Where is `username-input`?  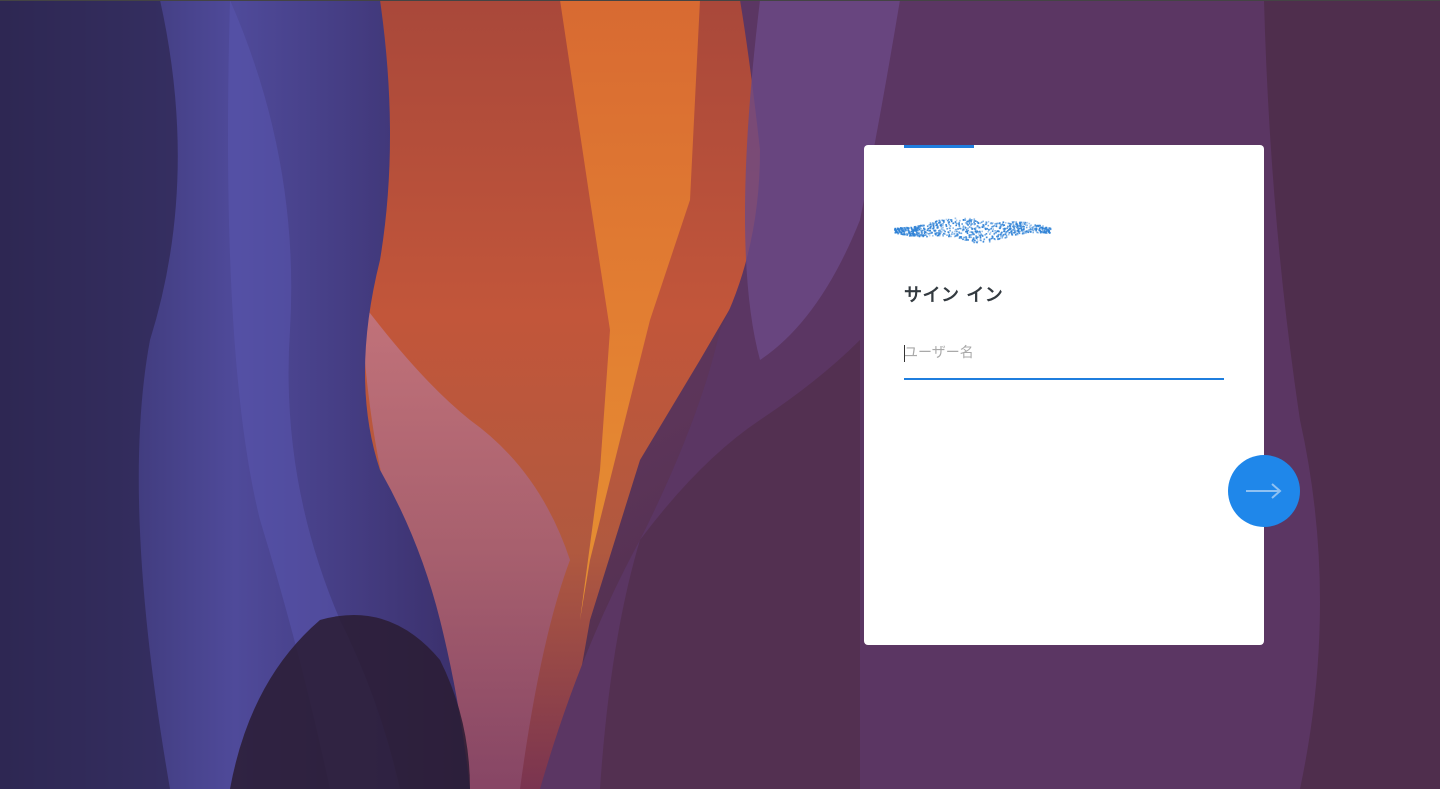
username-input is located at coordinates (1064, 353).